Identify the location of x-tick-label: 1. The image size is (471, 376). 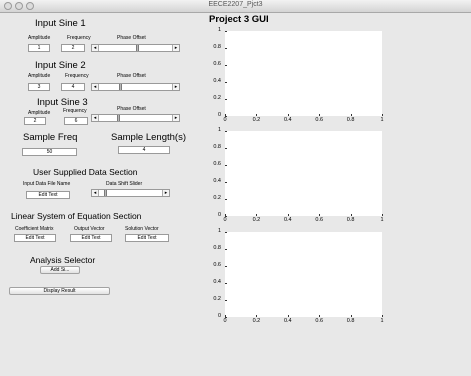
(382, 321).